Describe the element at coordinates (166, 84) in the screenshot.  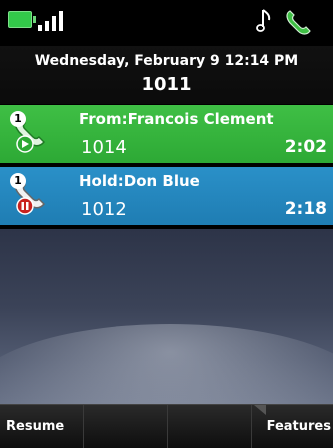
I see `line-number-label: 1011` at that location.